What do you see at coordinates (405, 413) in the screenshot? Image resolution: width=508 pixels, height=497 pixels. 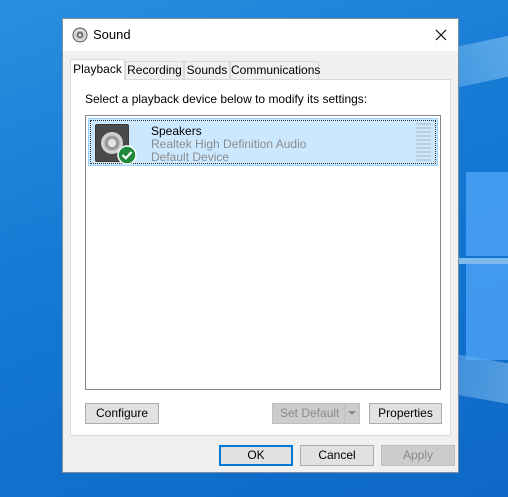 I see `properties-button: Properties` at bounding box center [405, 413].